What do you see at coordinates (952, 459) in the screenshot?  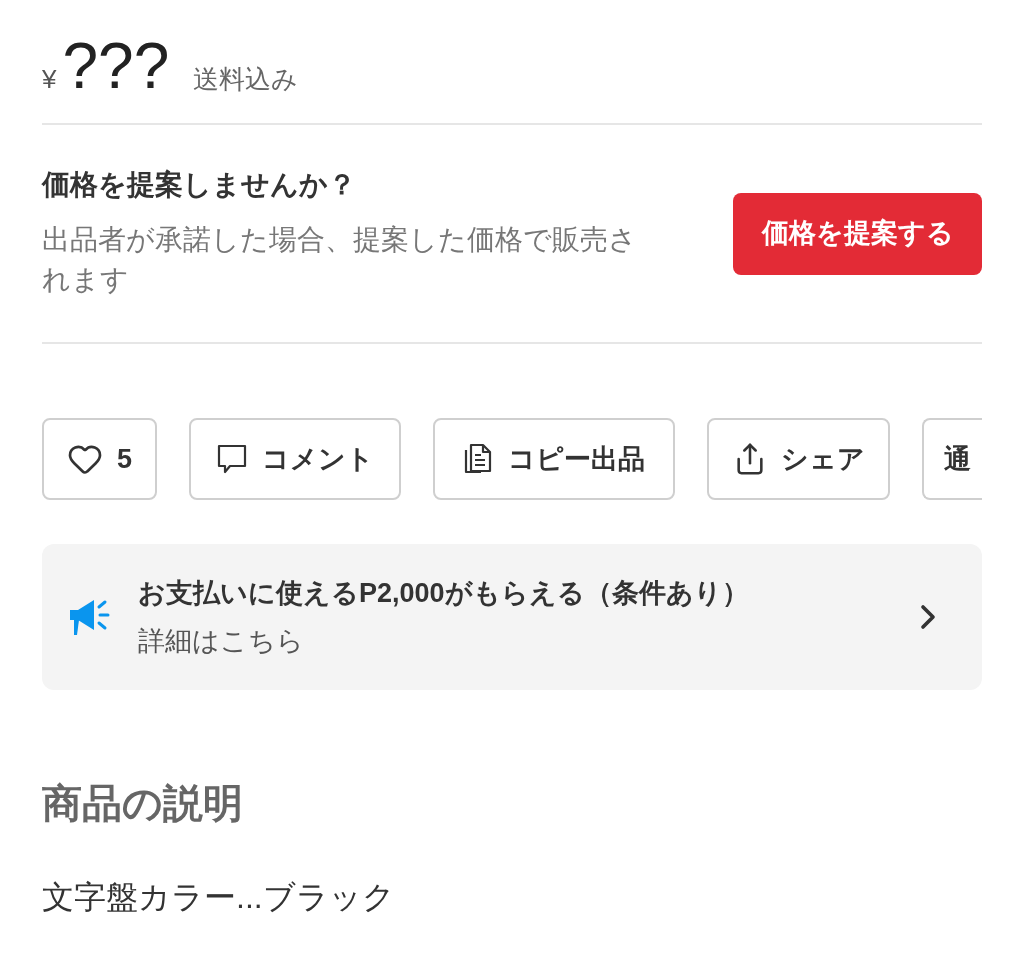 I see `partial-action-button: 通` at bounding box center [952, 459].